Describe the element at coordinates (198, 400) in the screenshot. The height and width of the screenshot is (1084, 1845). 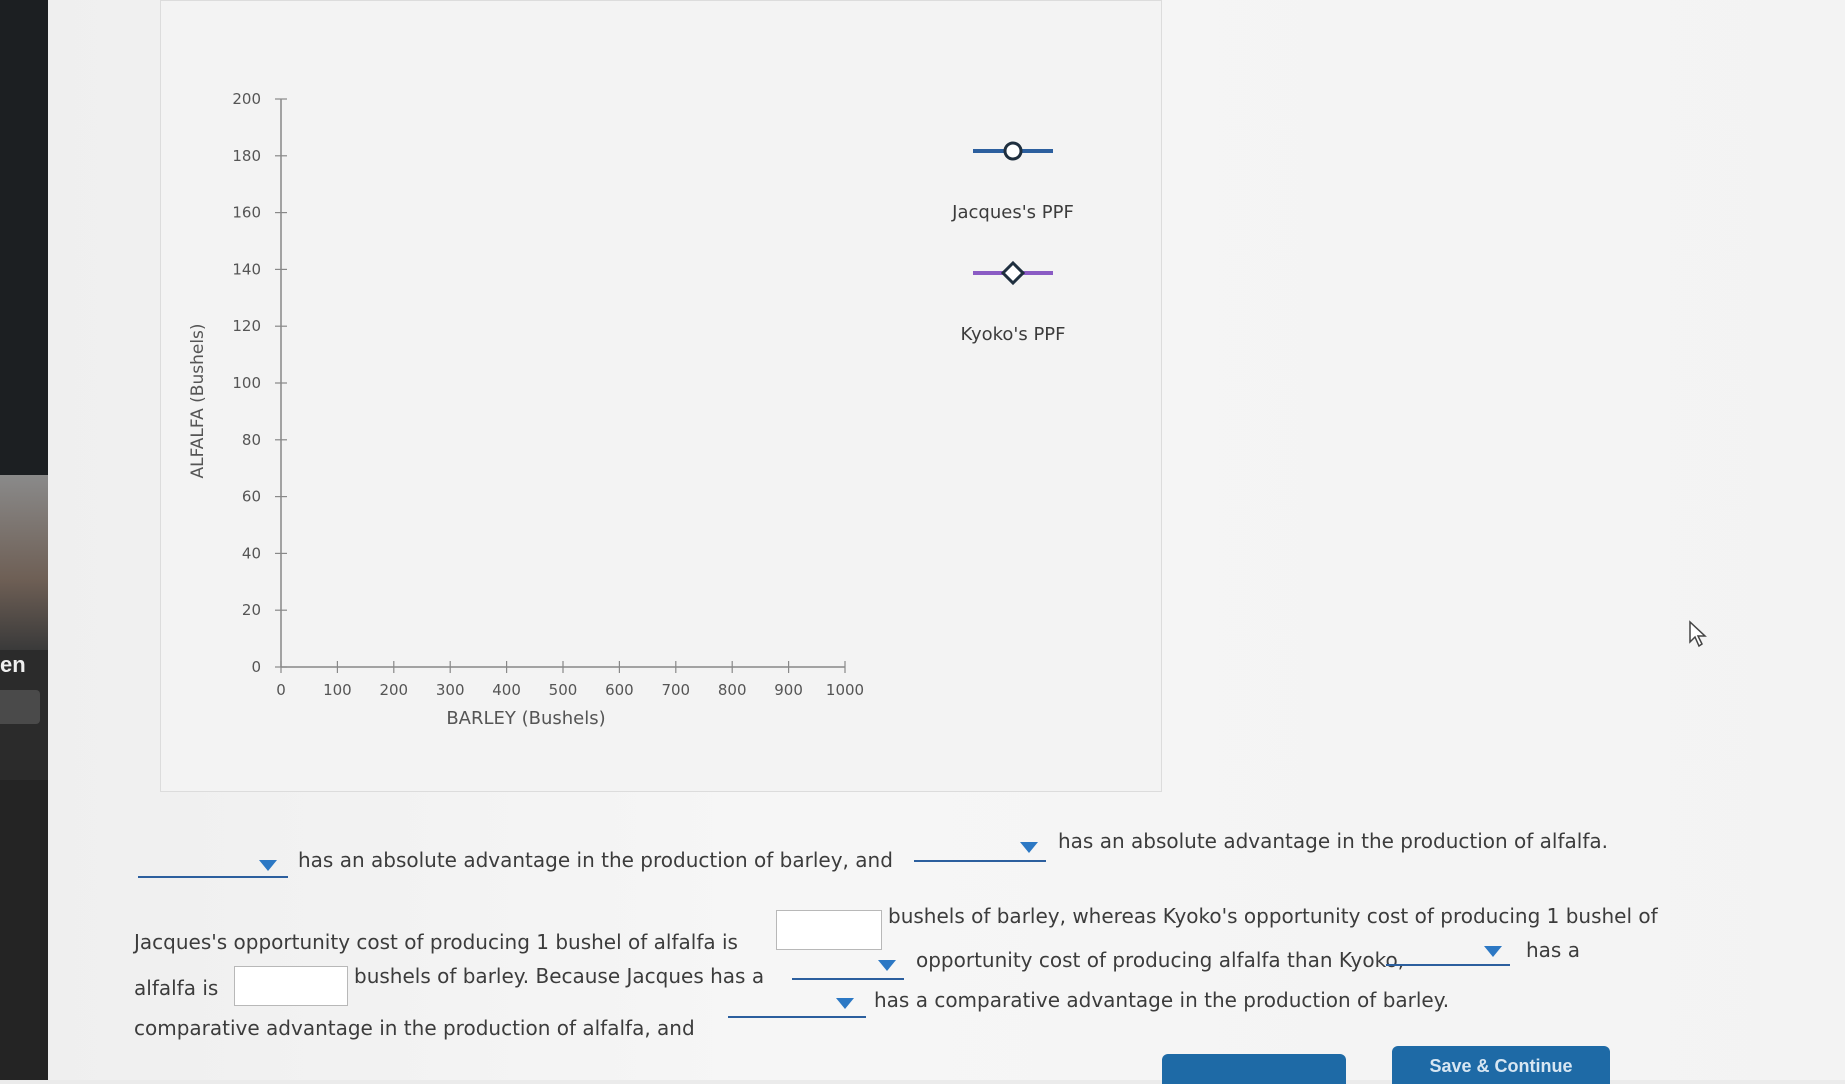
I see `y-axis-label: ALFALFA (Bushels)` at that location.